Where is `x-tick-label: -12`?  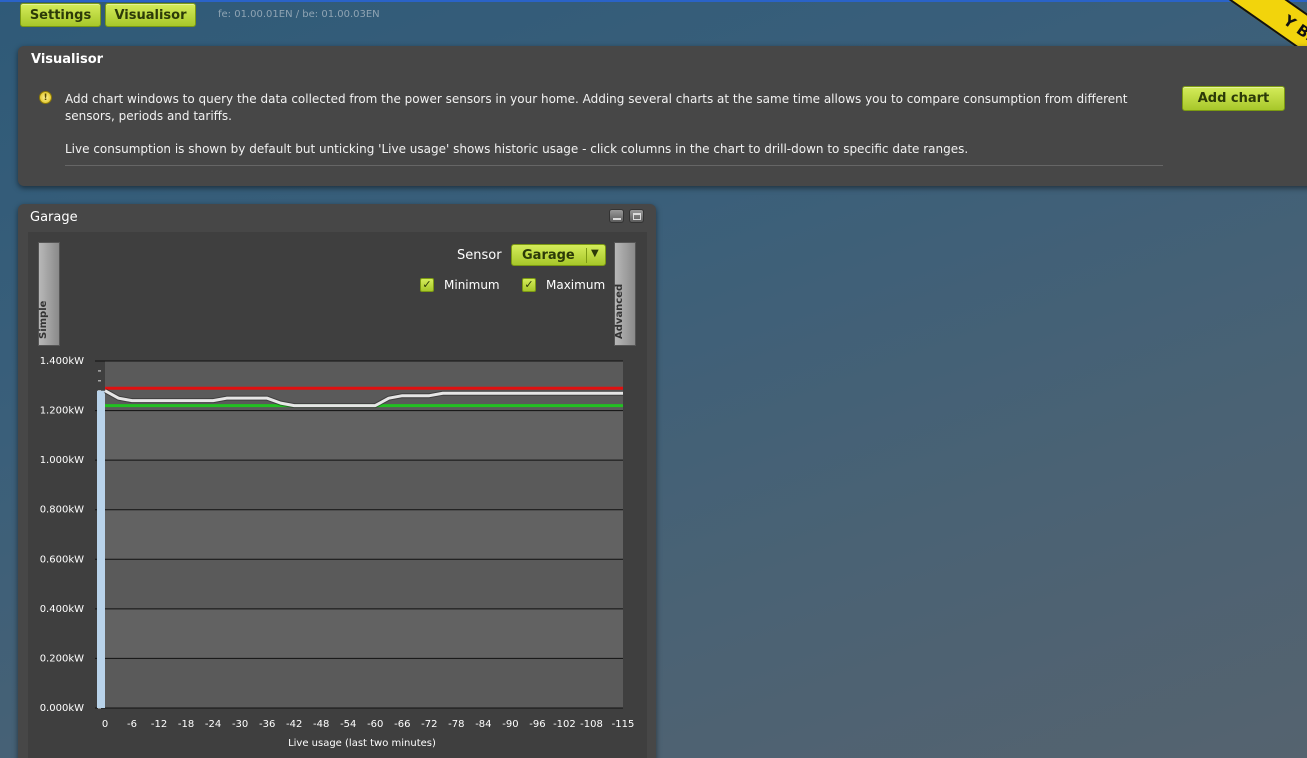 x-tick-label: -12 is located at coordinates (159, 724).